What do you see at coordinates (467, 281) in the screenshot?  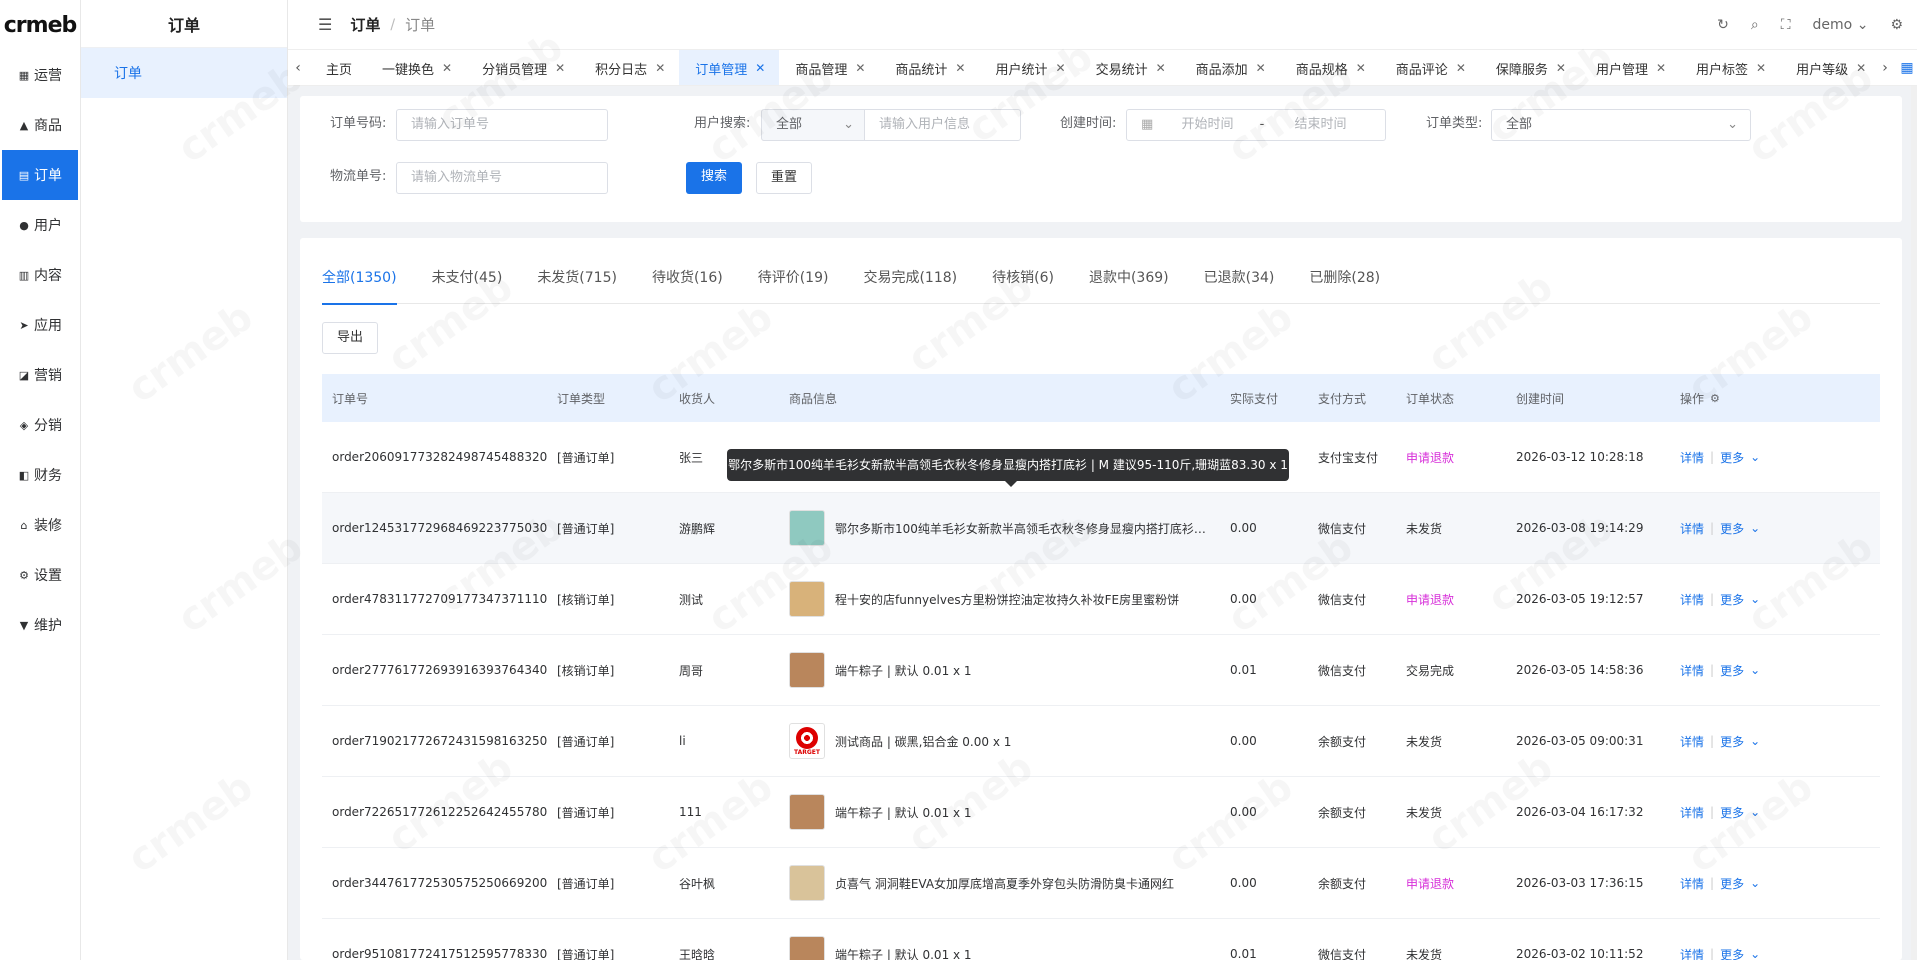 I see `status-tab: 未支付(45)` at bounding box center [467, 281].